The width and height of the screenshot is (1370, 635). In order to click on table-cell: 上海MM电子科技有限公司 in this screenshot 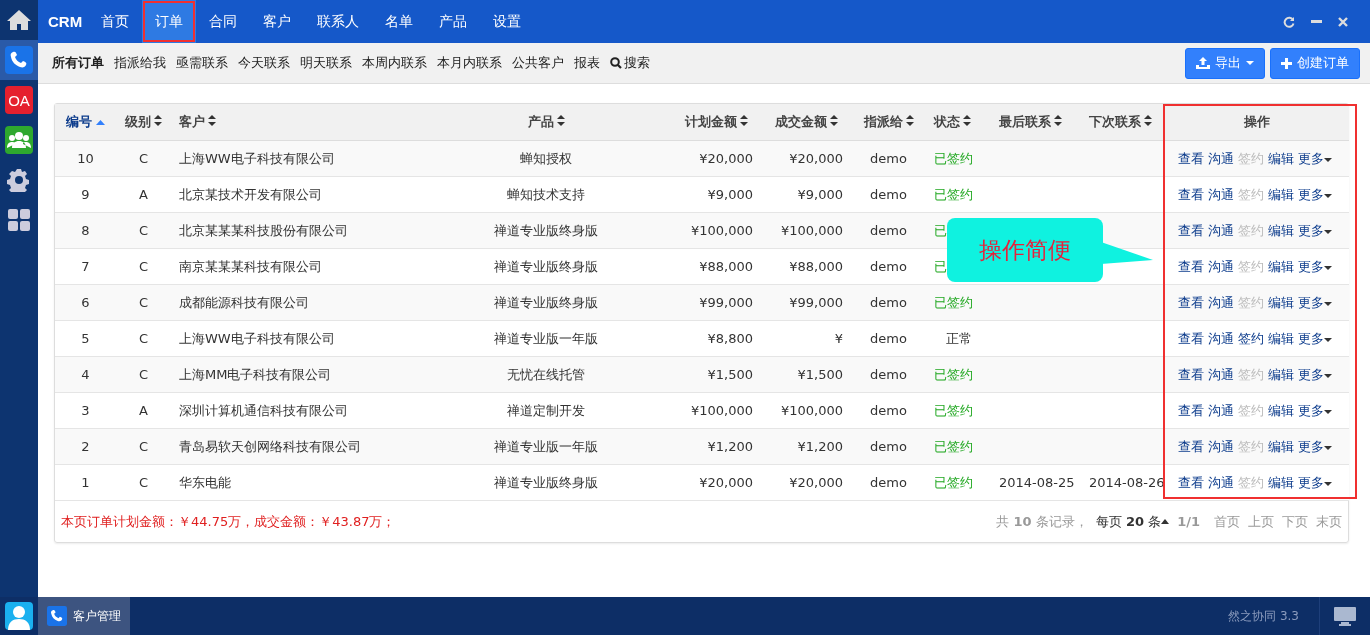, I will do `click(296, 374)`.